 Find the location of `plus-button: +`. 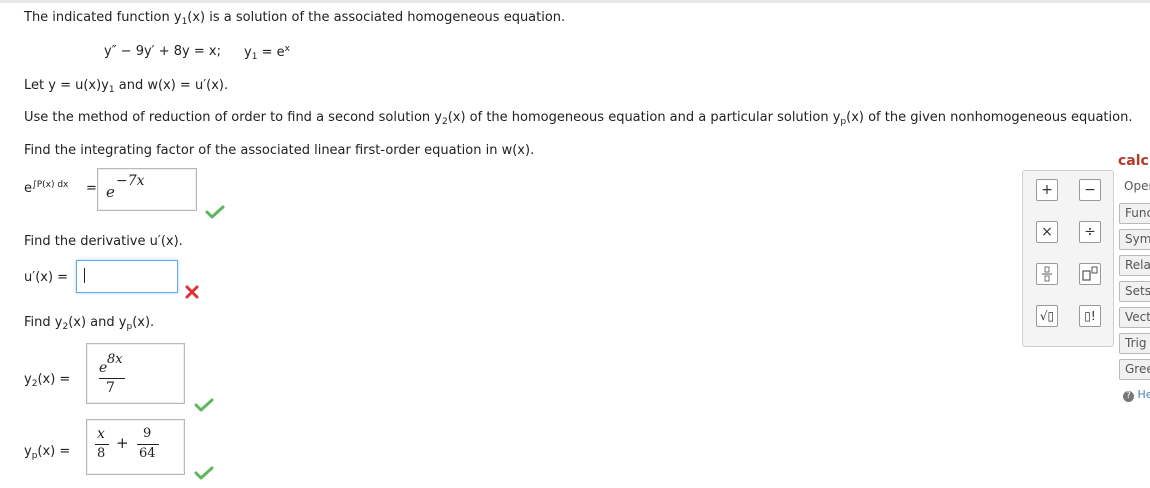

plus-button: + is located at coordinates (1047, 190).